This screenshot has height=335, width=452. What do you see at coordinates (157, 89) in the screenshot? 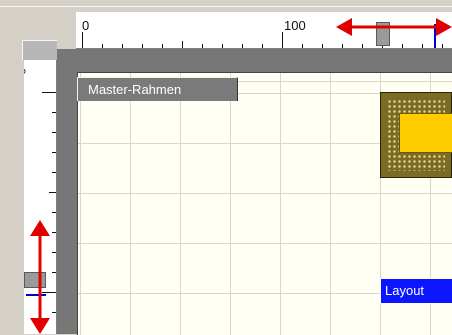
I see `master-frame-tab: Master-Rahmen` at bounding box center [157, 89].